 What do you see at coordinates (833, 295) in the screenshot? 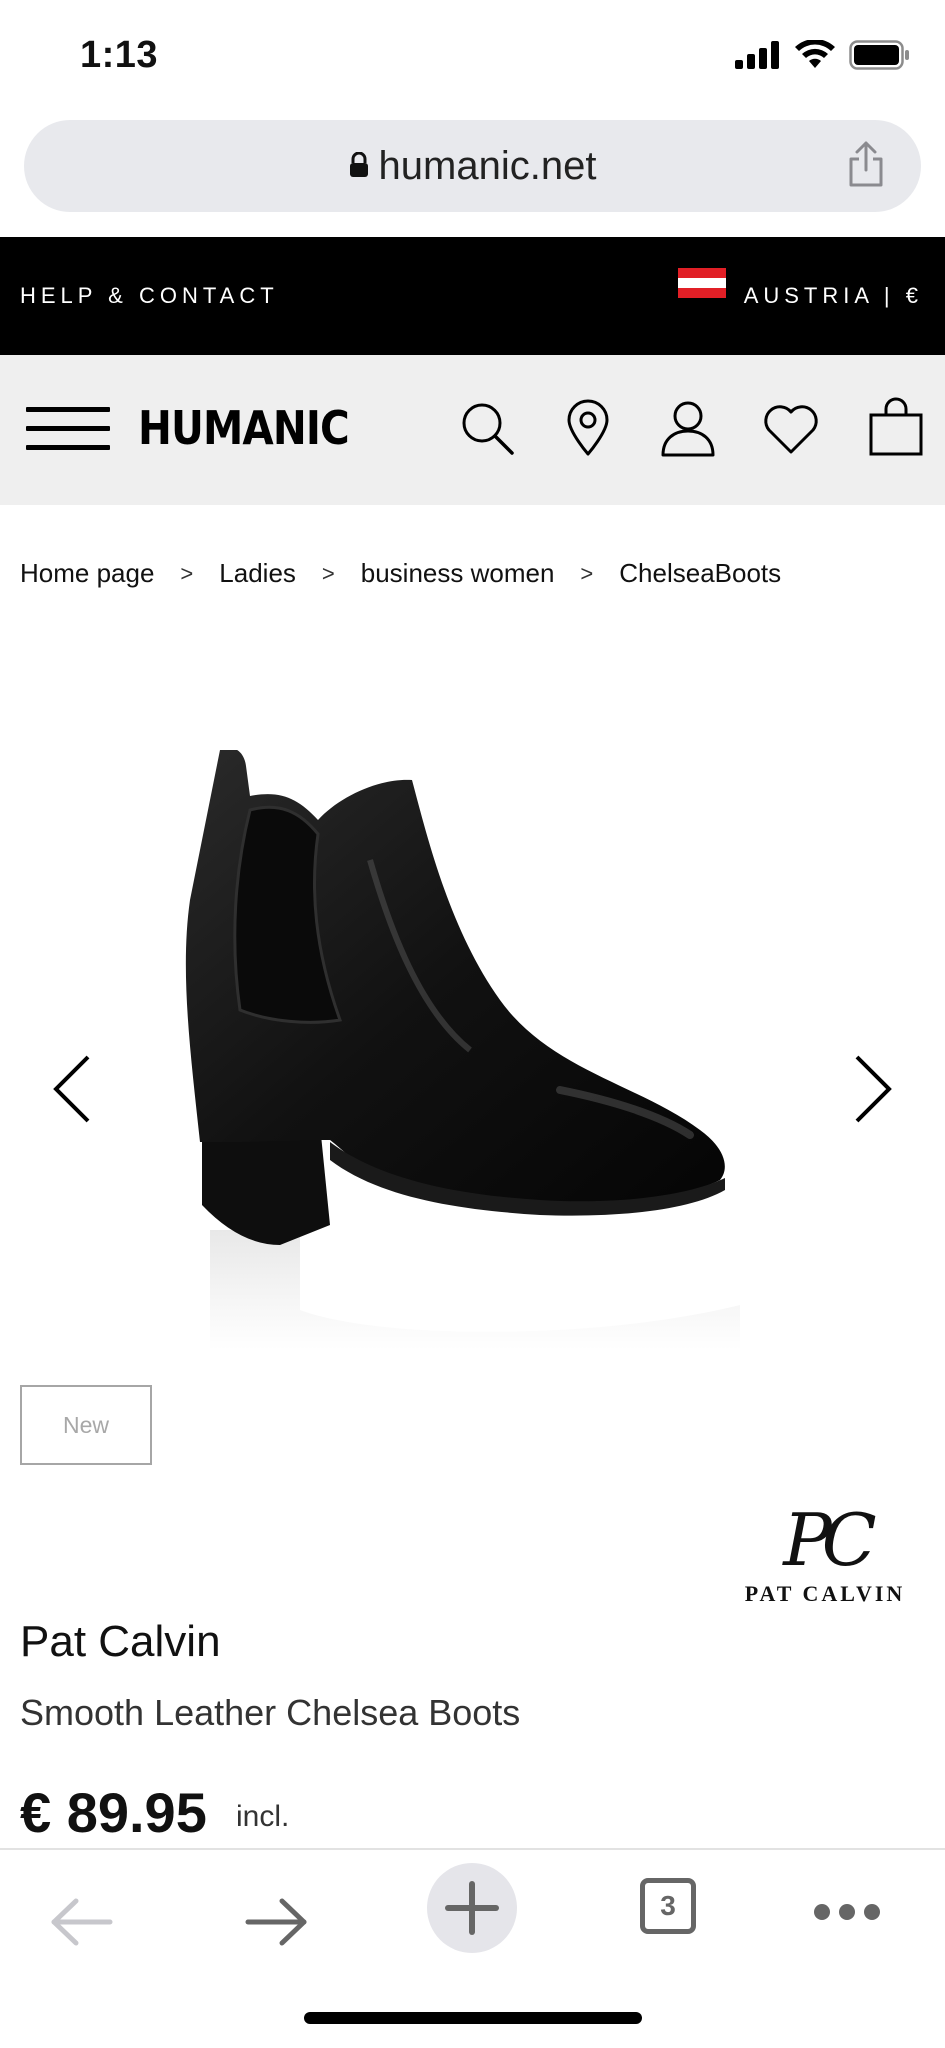
I see `country-label: AUSTRIA | €` at bounding box center [833, 295].